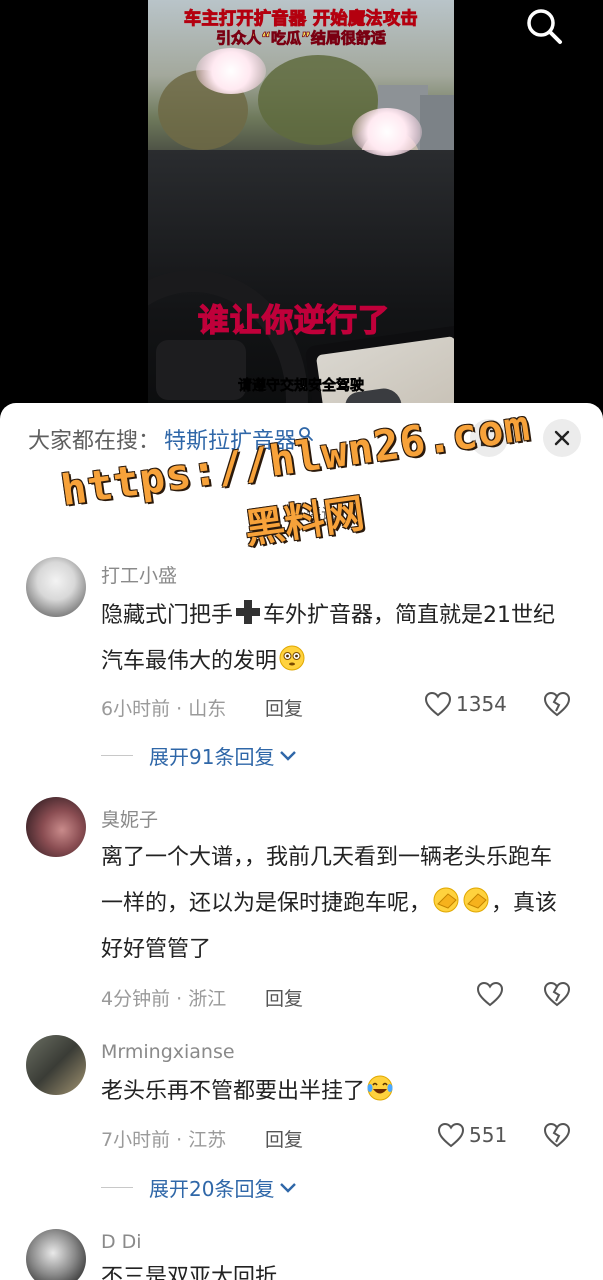 This screenshot has width=603, height=1280. I want to click on laughing-tears-emoji-icon, so click(380, 1088).